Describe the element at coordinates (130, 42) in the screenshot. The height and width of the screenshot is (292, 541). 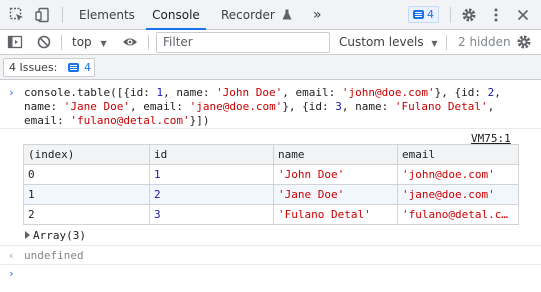
I see `eye-icon` at that location.